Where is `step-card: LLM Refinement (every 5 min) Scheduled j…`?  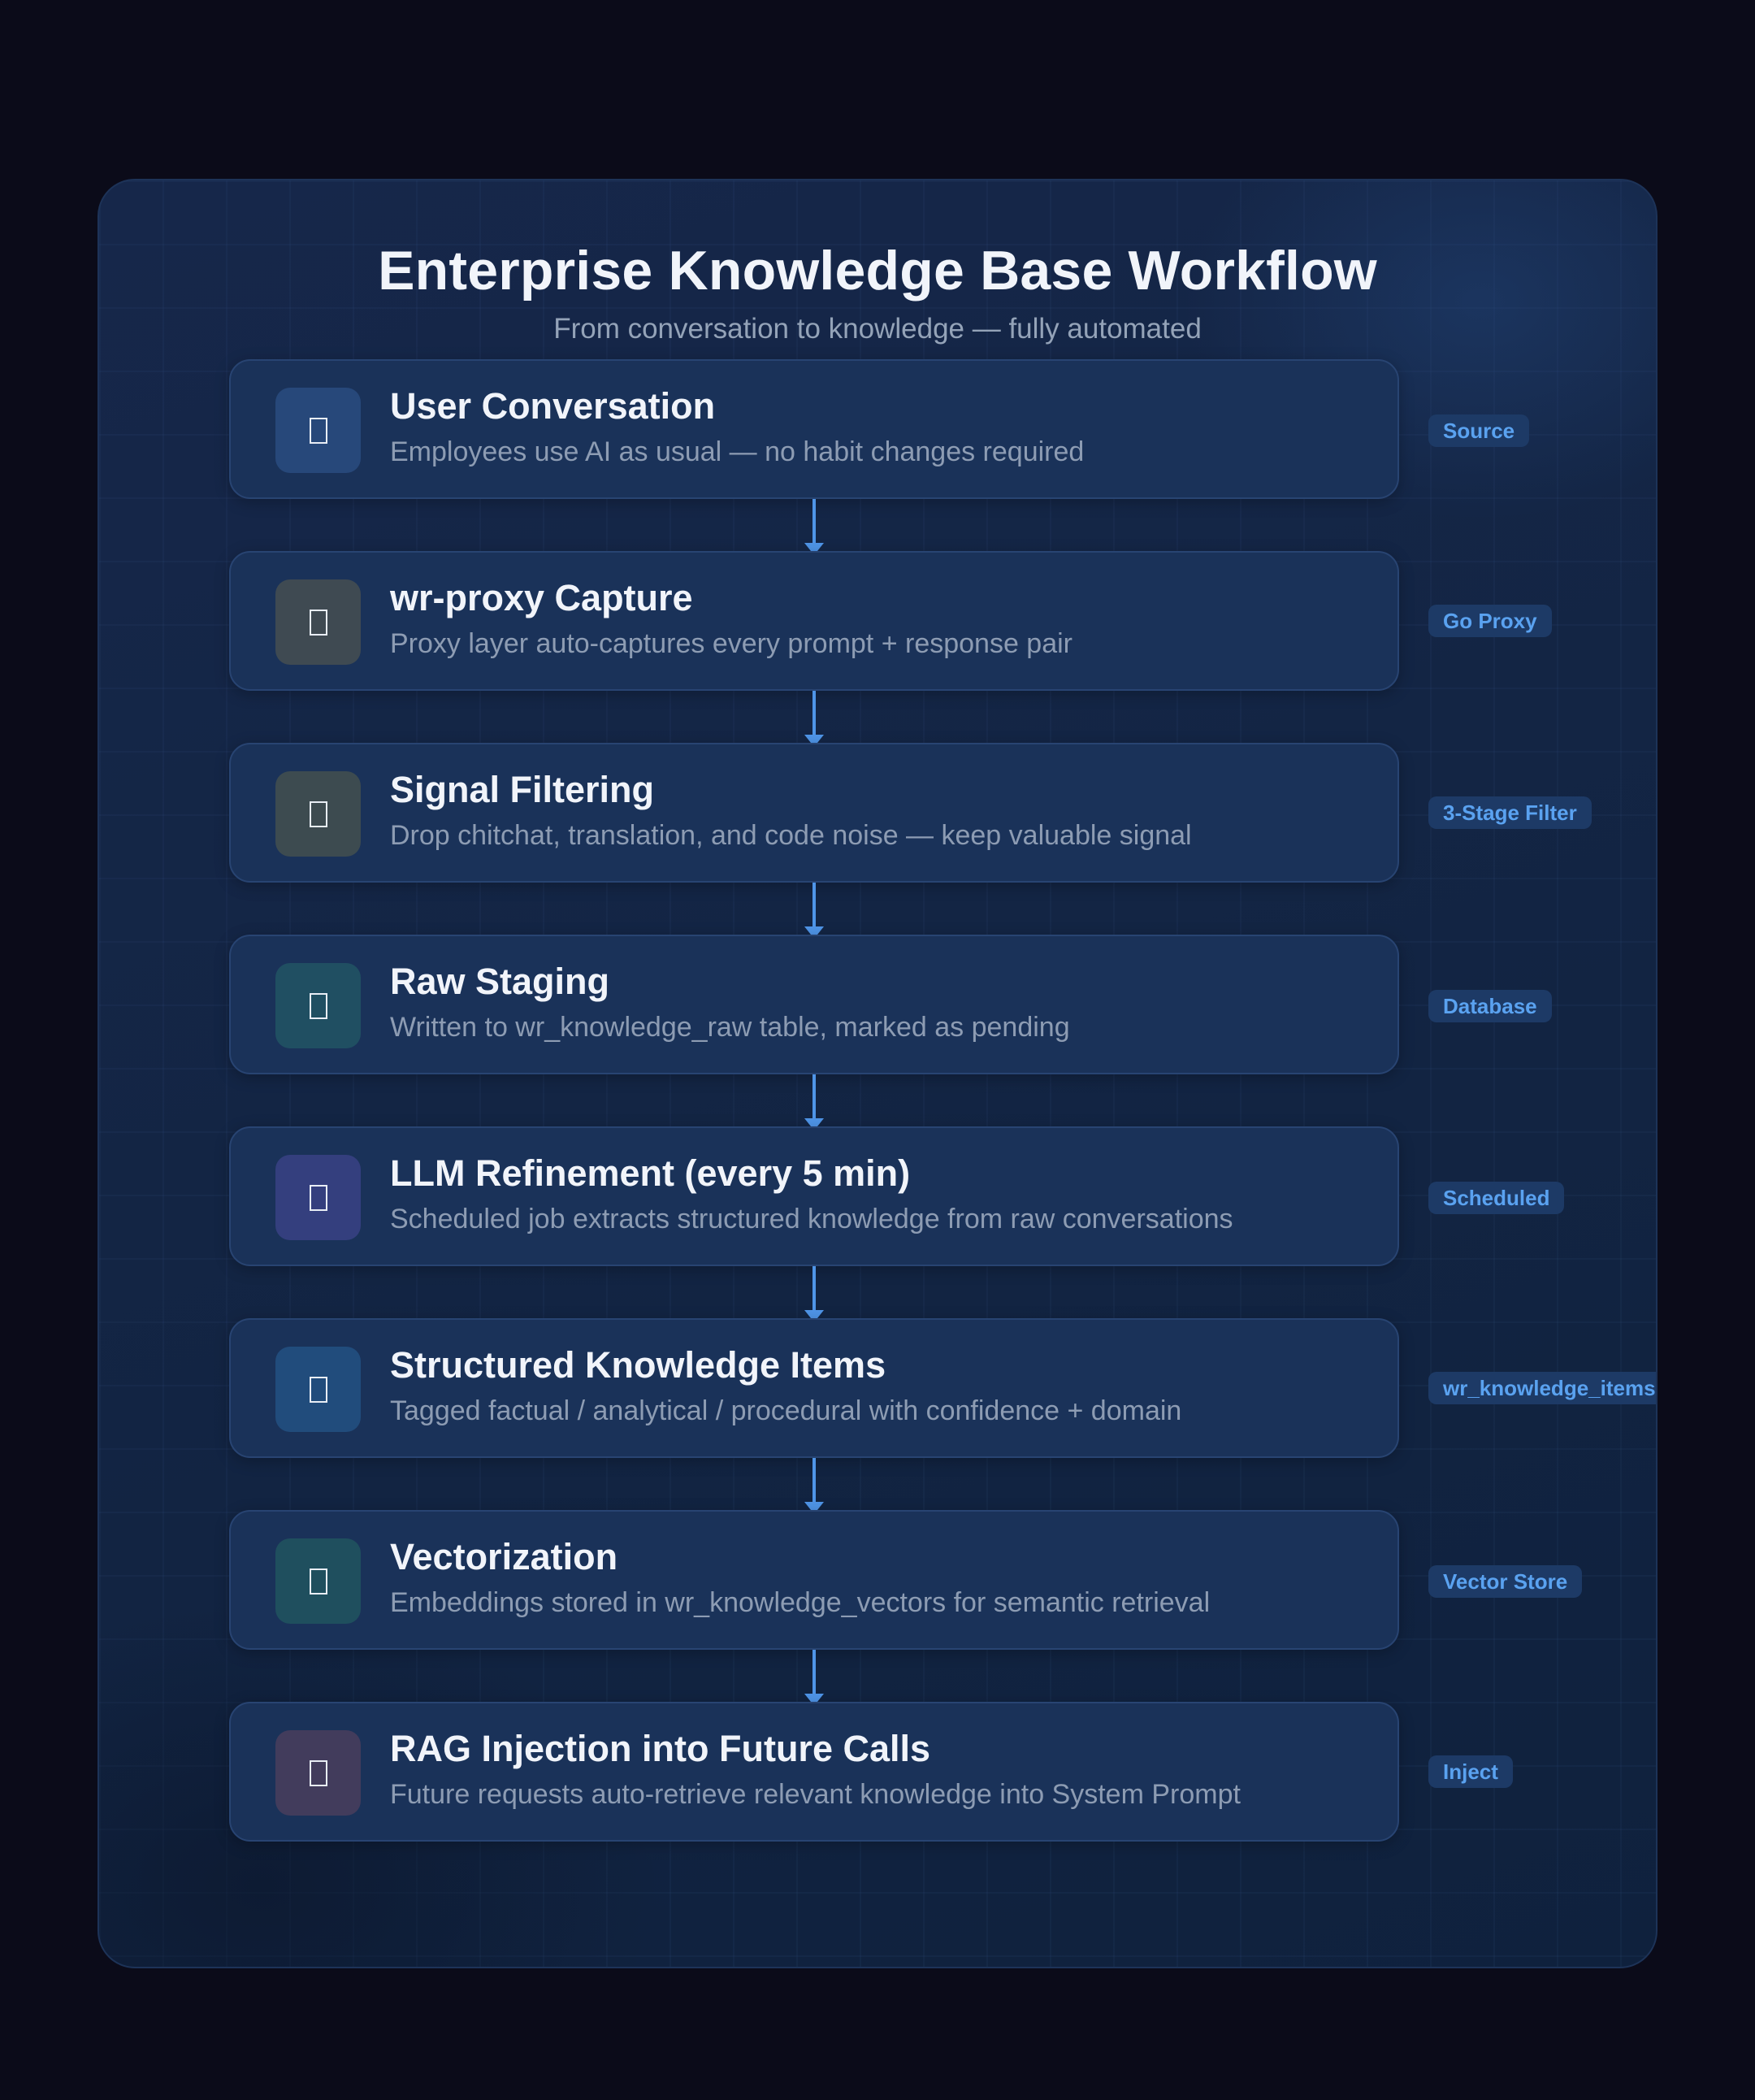 step-card: LLM Refinement (every 5 min) Scheduled j… is located at coordinates (814, 1196).